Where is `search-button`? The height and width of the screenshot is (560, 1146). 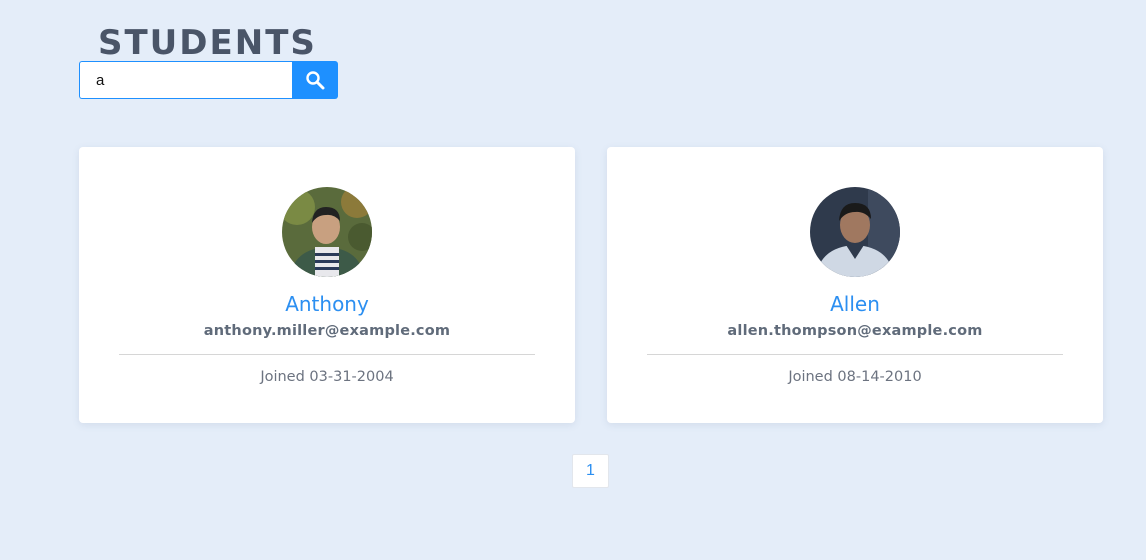 search-button is located at coordinates (315, 80).